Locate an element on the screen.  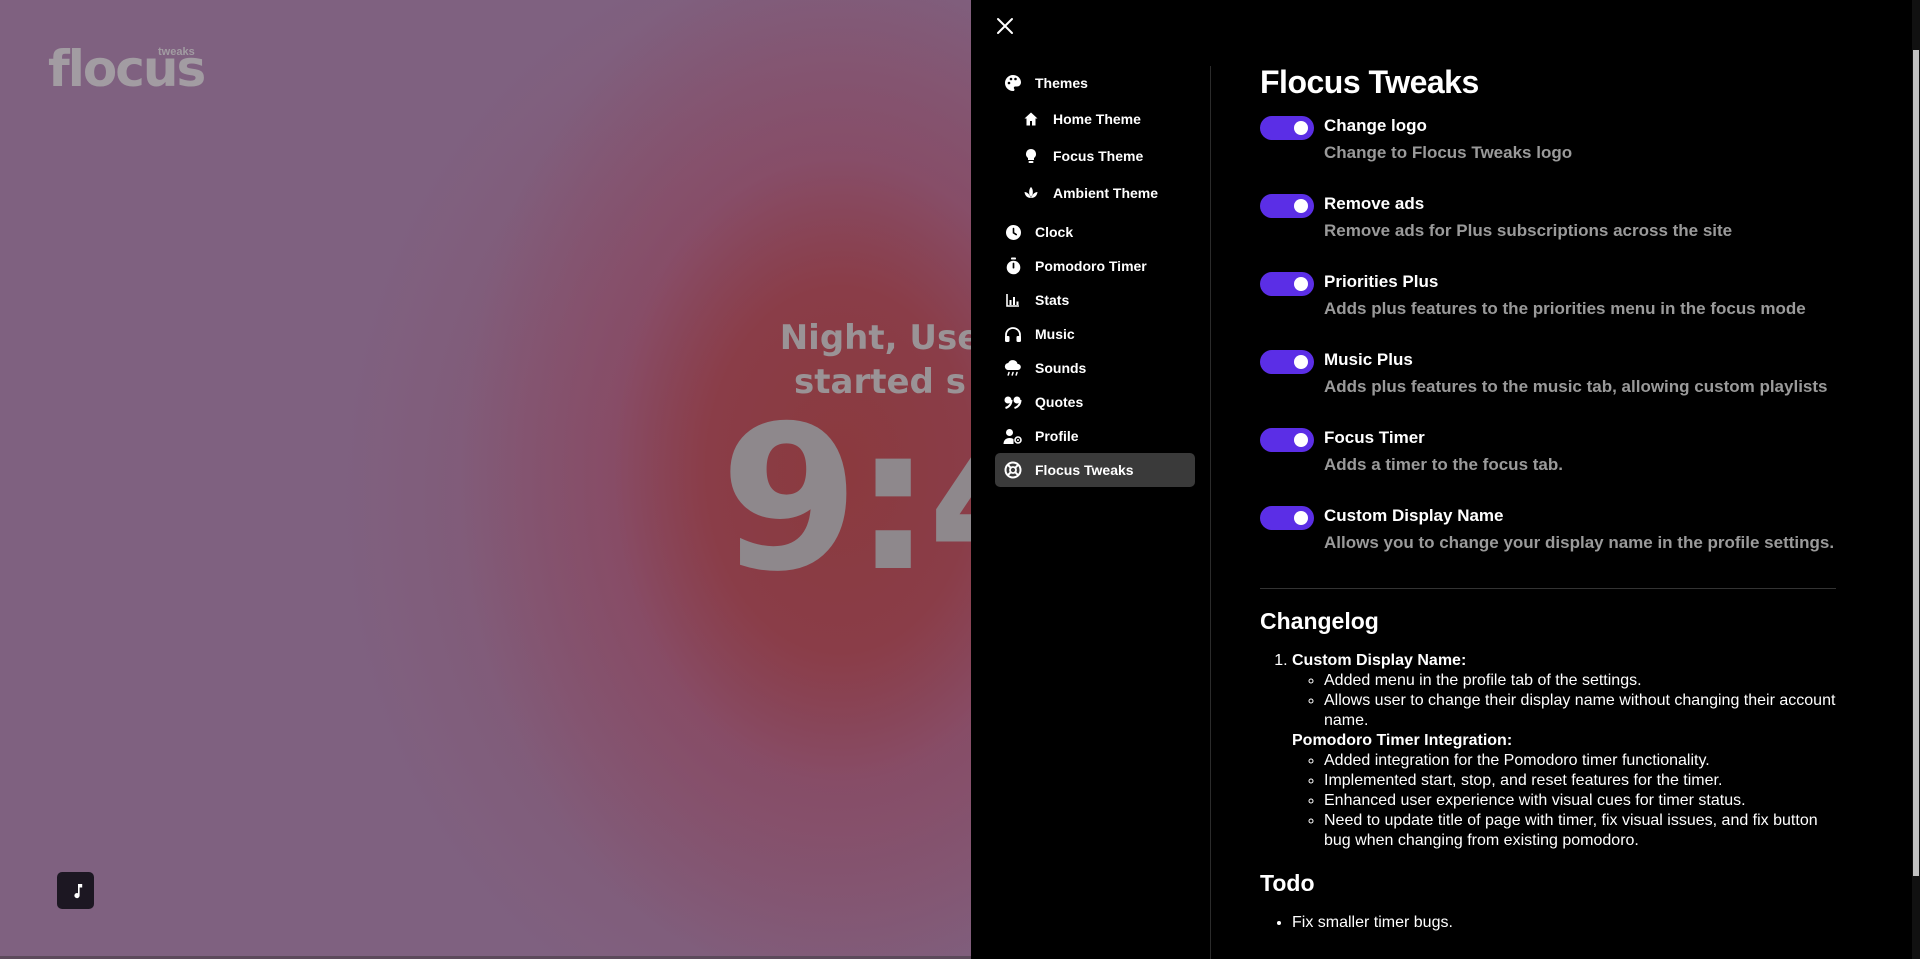
sidebar-item-label: Sounds is located at coordinates (1061, 368).